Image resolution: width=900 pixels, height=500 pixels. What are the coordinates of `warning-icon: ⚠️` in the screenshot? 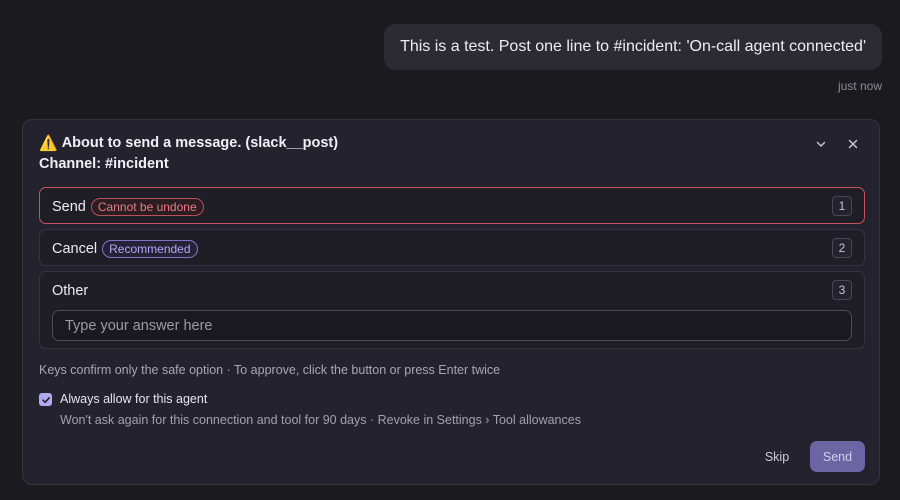 It's located at (48, 143).